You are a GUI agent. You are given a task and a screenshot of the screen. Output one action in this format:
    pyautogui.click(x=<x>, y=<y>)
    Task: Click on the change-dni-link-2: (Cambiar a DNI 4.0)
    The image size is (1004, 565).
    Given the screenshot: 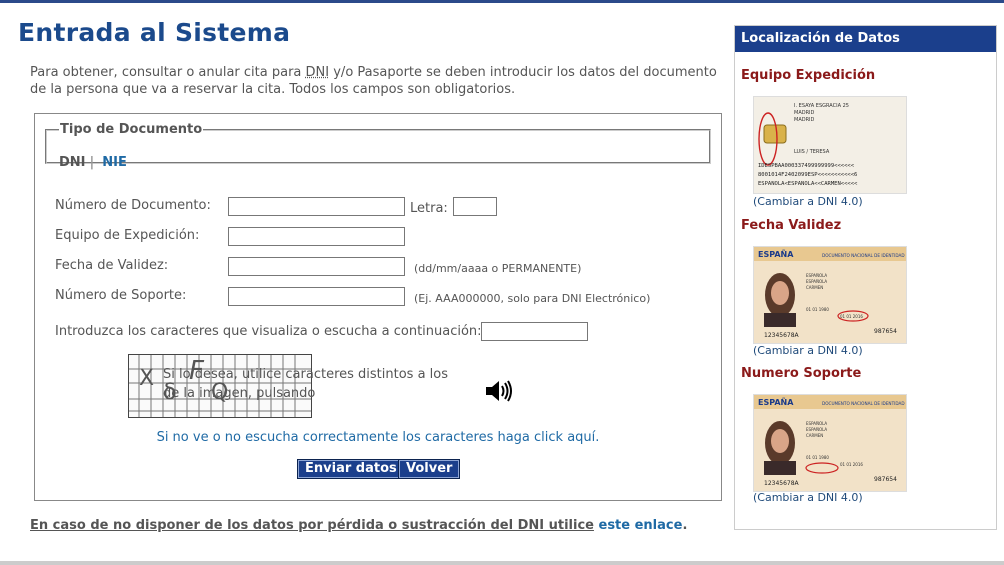 What is the action you would take?
    pyautogui.click(x=808, y=350)
    